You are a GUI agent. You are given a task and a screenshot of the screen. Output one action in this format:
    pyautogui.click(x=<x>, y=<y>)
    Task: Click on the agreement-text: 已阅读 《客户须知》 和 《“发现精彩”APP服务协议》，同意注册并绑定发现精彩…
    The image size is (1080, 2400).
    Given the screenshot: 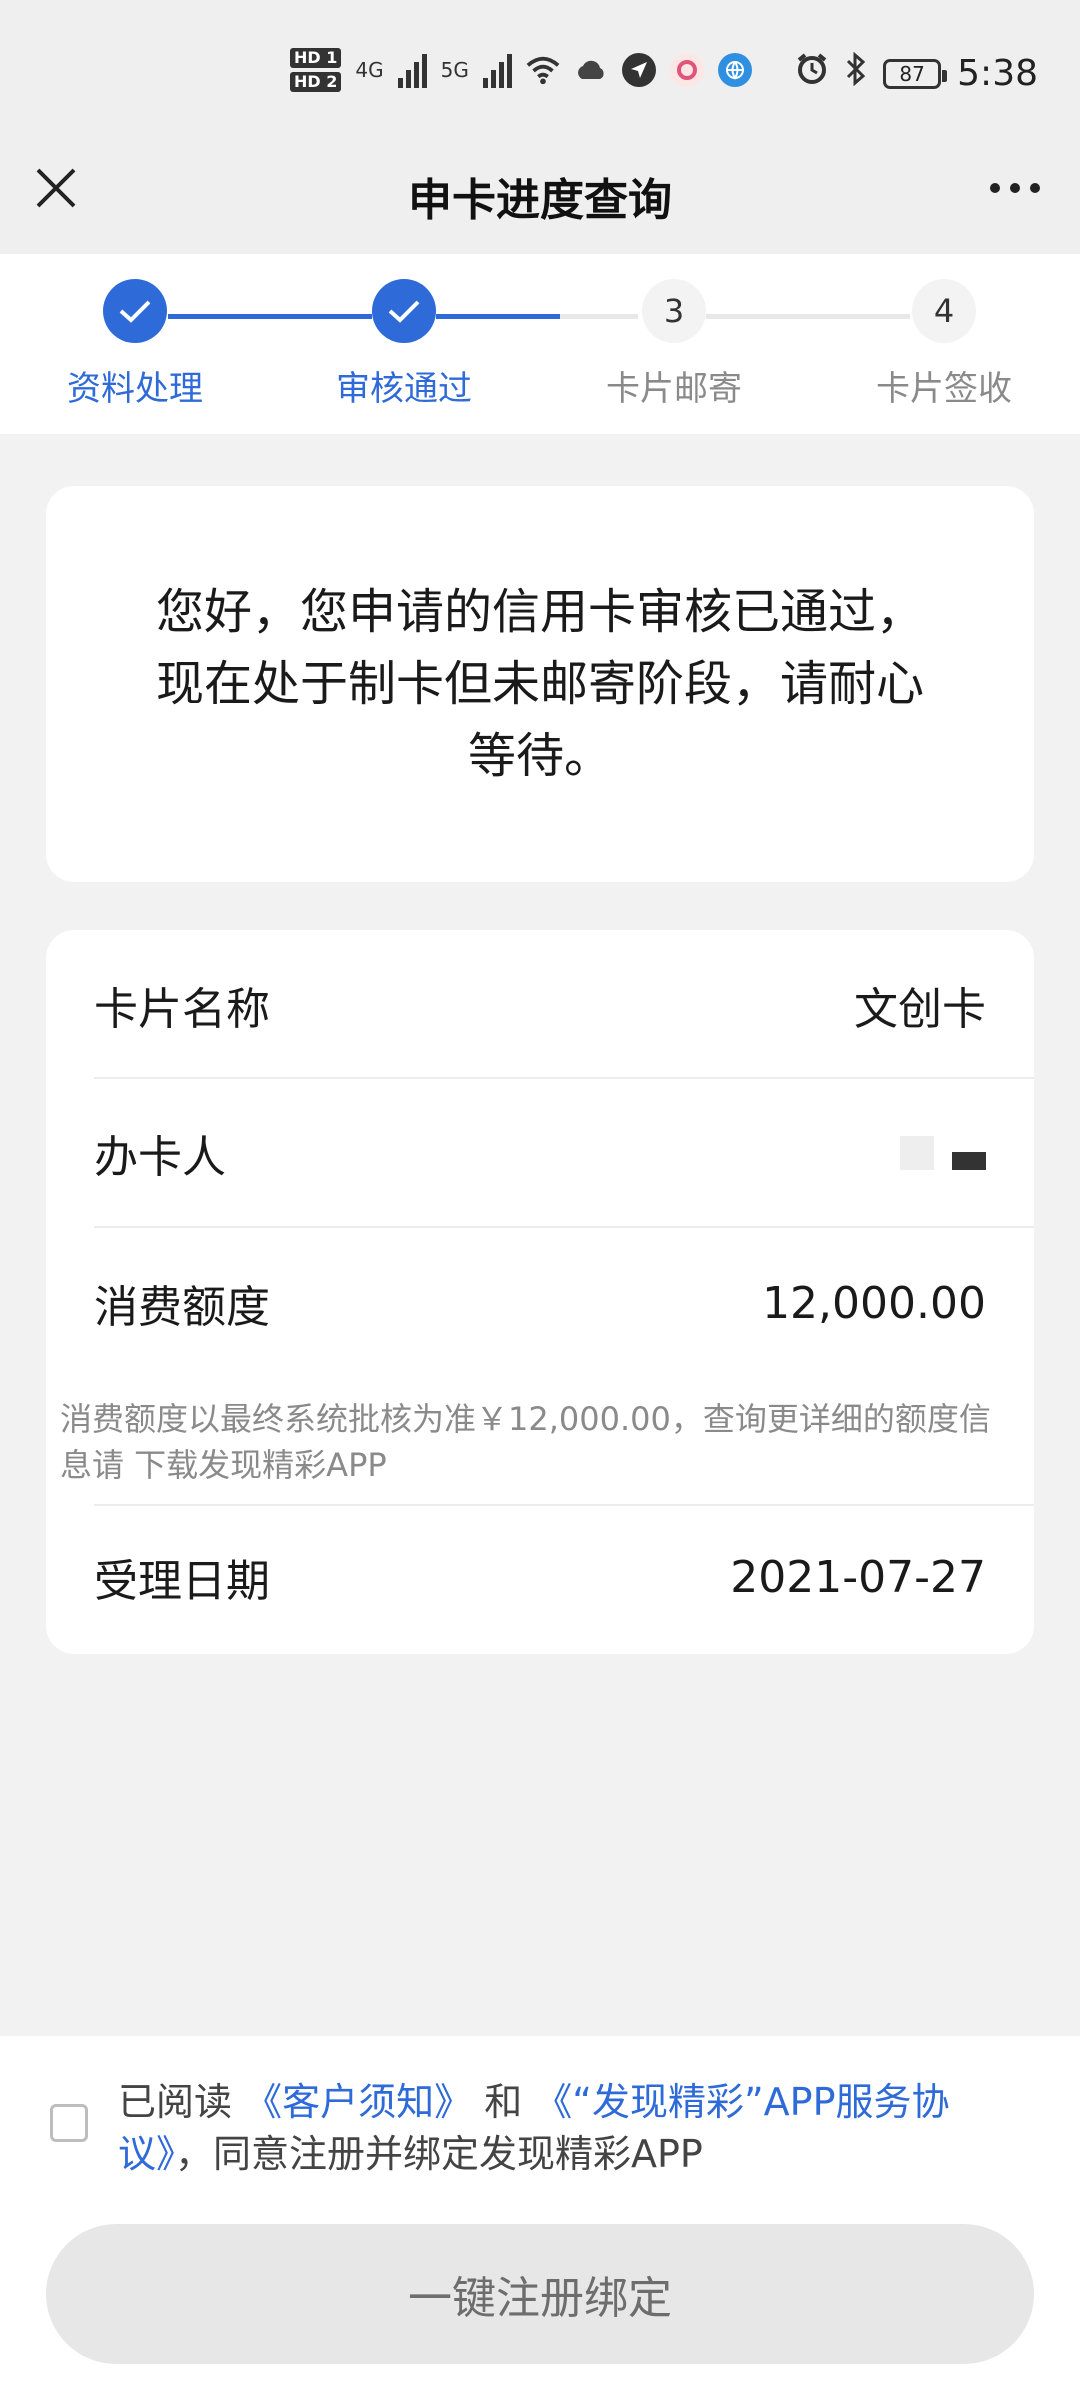 What is the action you would take?
    pyautogui.click(x=559, y=2128)
    